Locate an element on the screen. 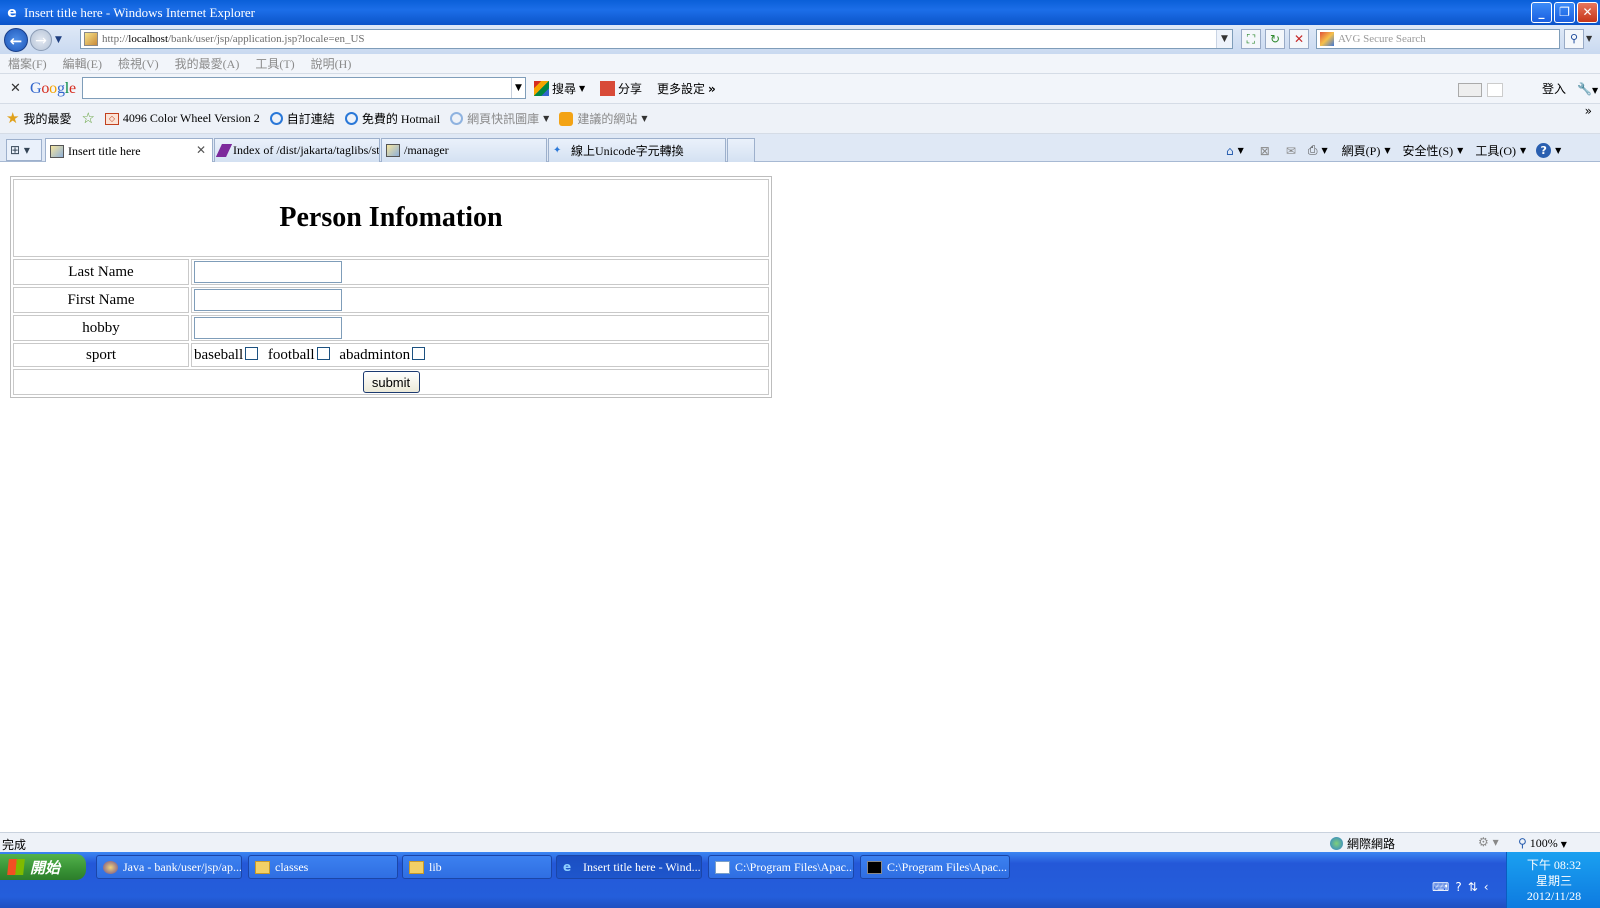  address-dropdown-icon: ▼ is located at coordinates (1224, 39).